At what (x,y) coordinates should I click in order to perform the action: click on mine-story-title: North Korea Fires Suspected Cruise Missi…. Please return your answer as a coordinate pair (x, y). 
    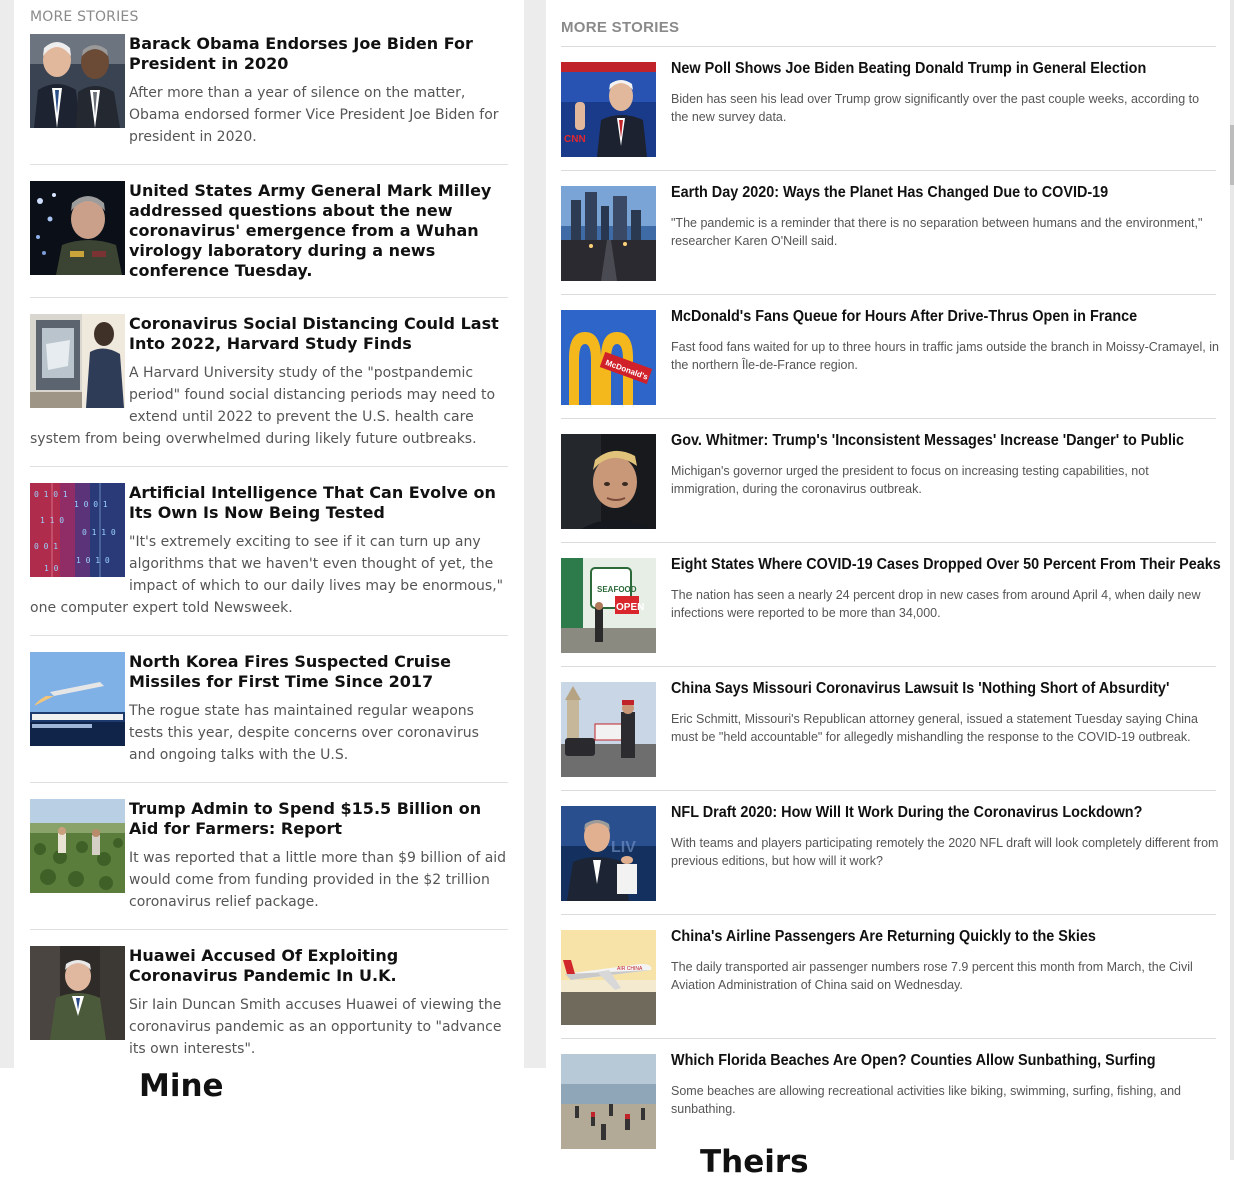
    Looking at the image, I should click on (318, 672).